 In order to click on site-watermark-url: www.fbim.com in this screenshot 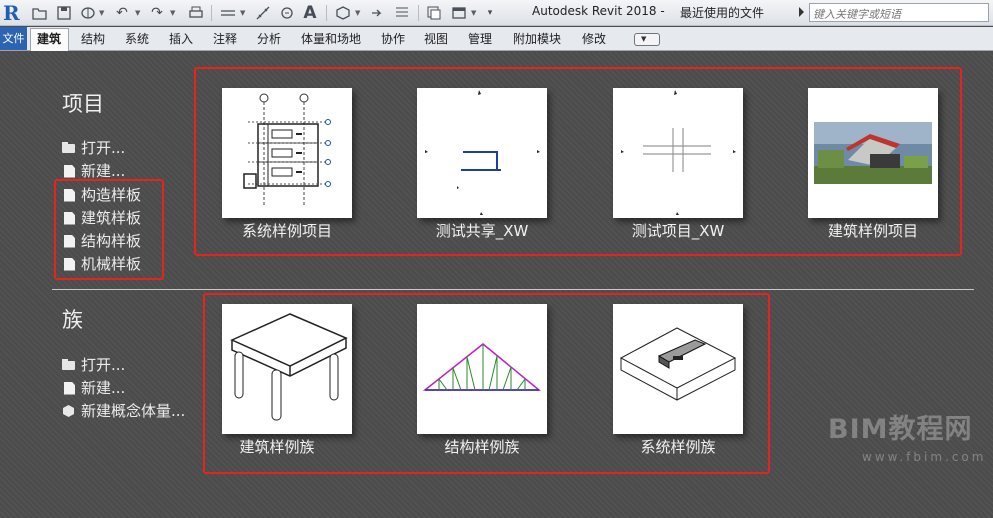, I will do `click(924, 457)`.